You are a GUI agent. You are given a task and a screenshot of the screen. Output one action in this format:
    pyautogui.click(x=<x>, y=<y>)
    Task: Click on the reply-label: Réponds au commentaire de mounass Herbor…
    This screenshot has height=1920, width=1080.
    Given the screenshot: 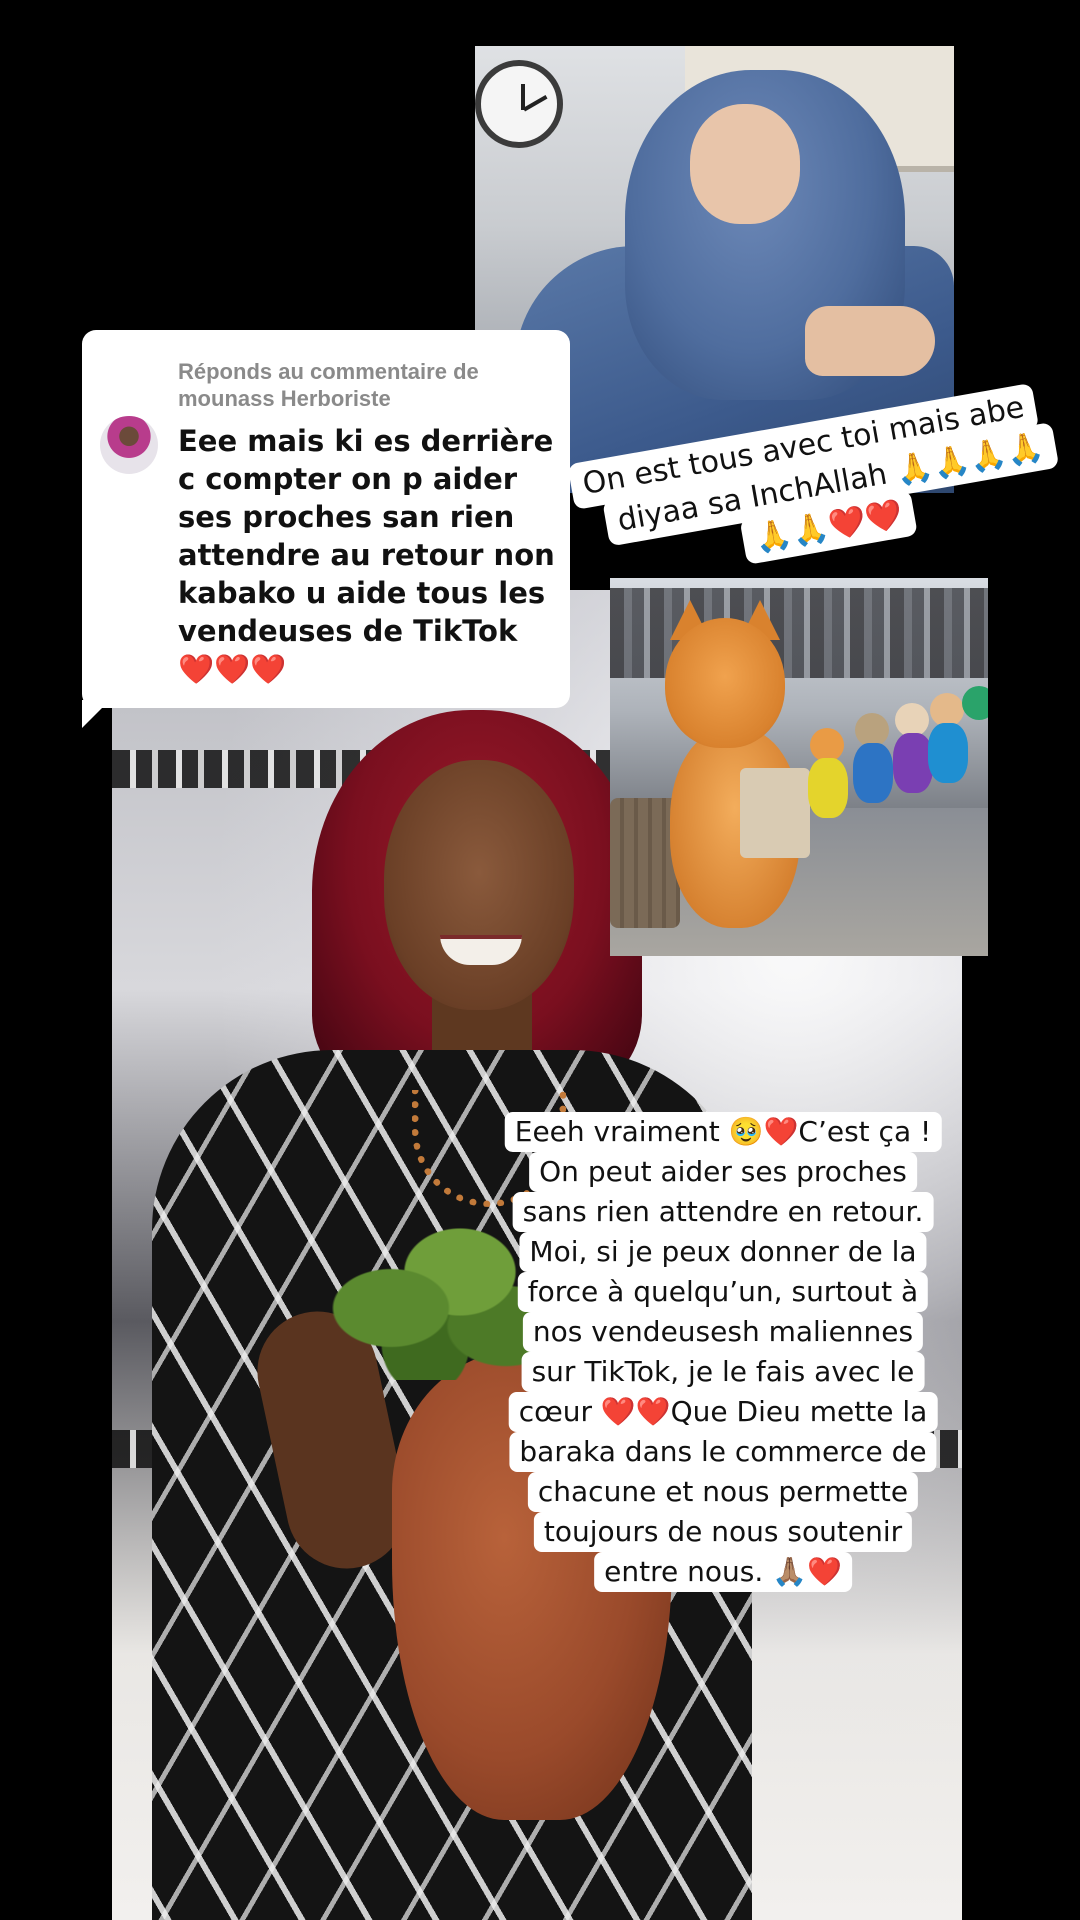 What is the action you would take?
    pyautogui.click(x=328, y=385)
    